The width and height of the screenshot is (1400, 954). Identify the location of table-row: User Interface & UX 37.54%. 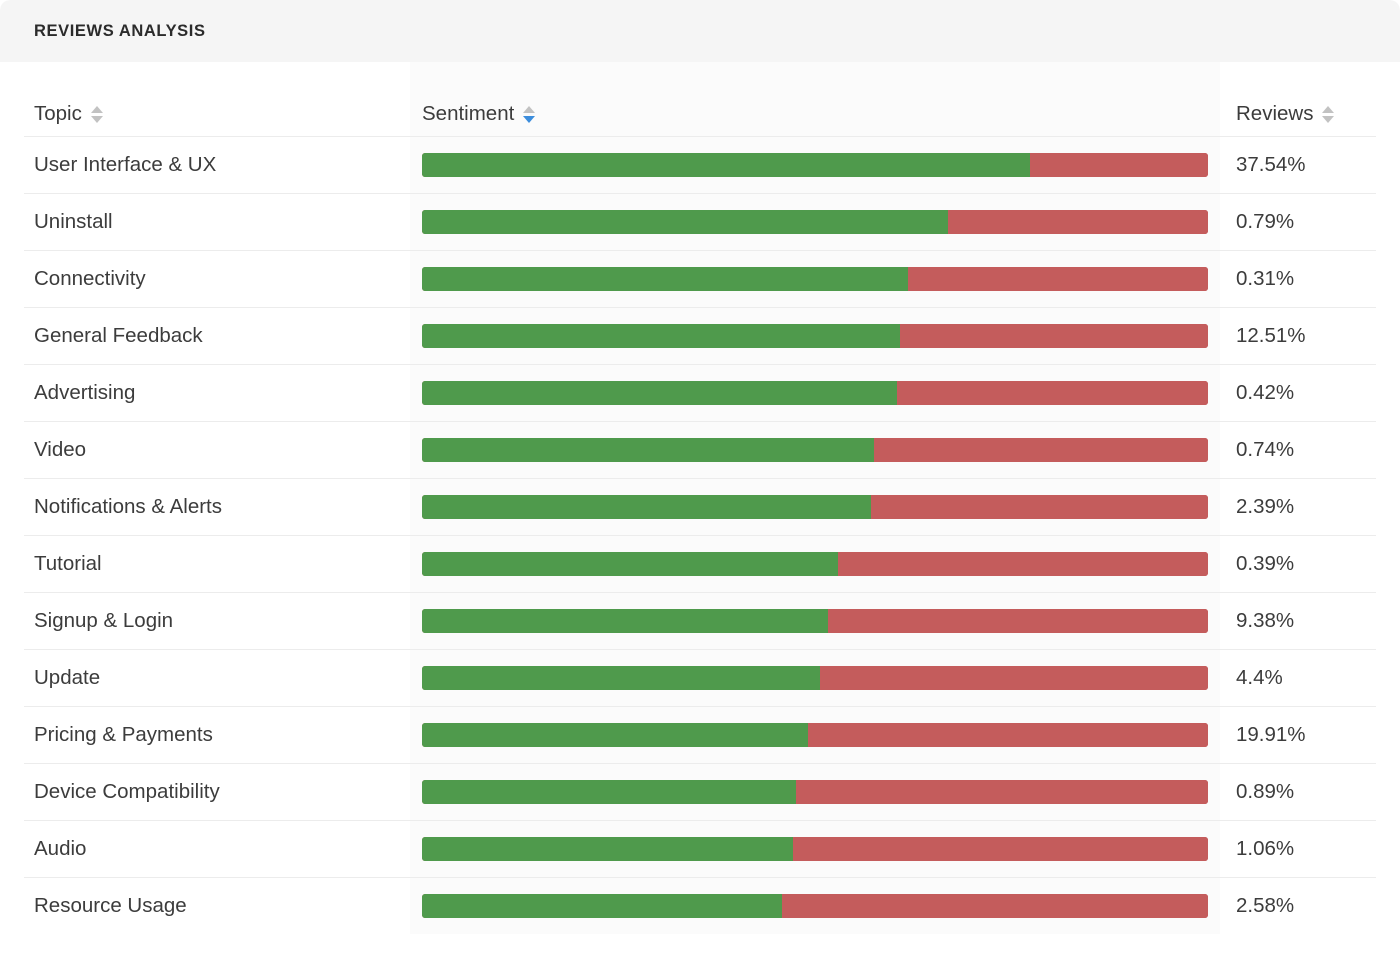
(700, 164).